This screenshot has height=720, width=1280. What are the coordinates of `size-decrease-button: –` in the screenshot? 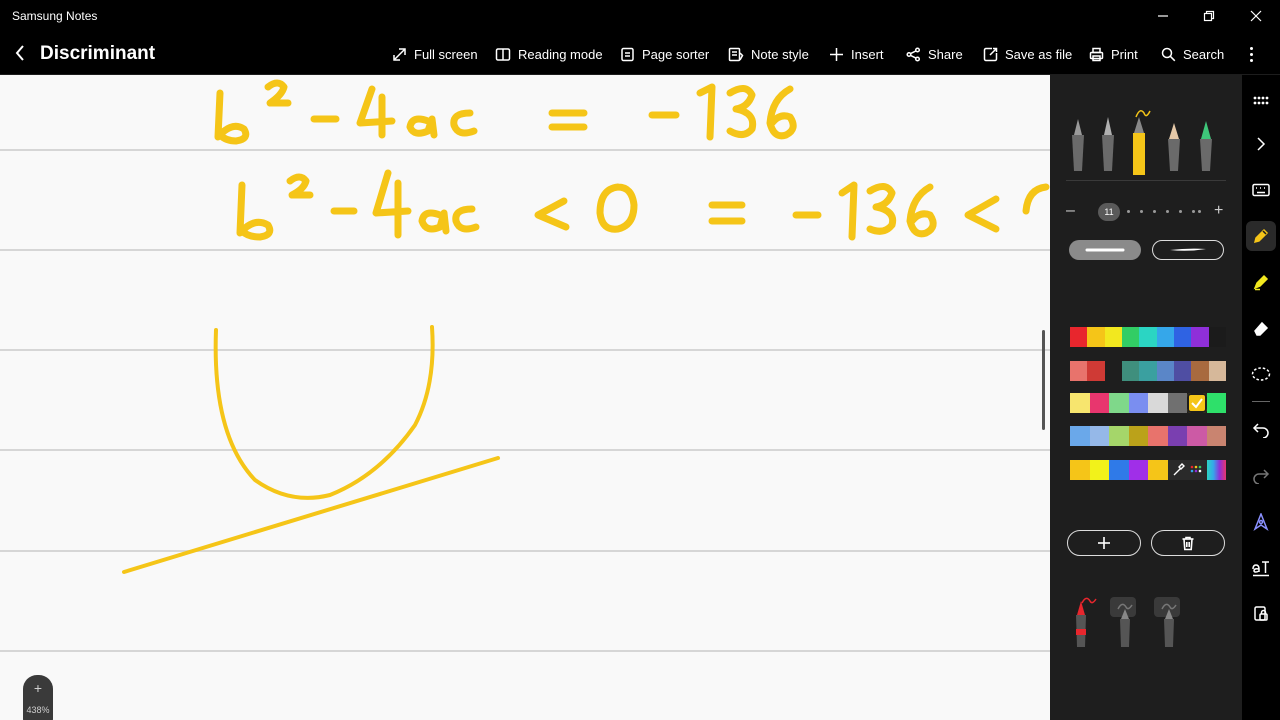 It's located at (1070, 211).